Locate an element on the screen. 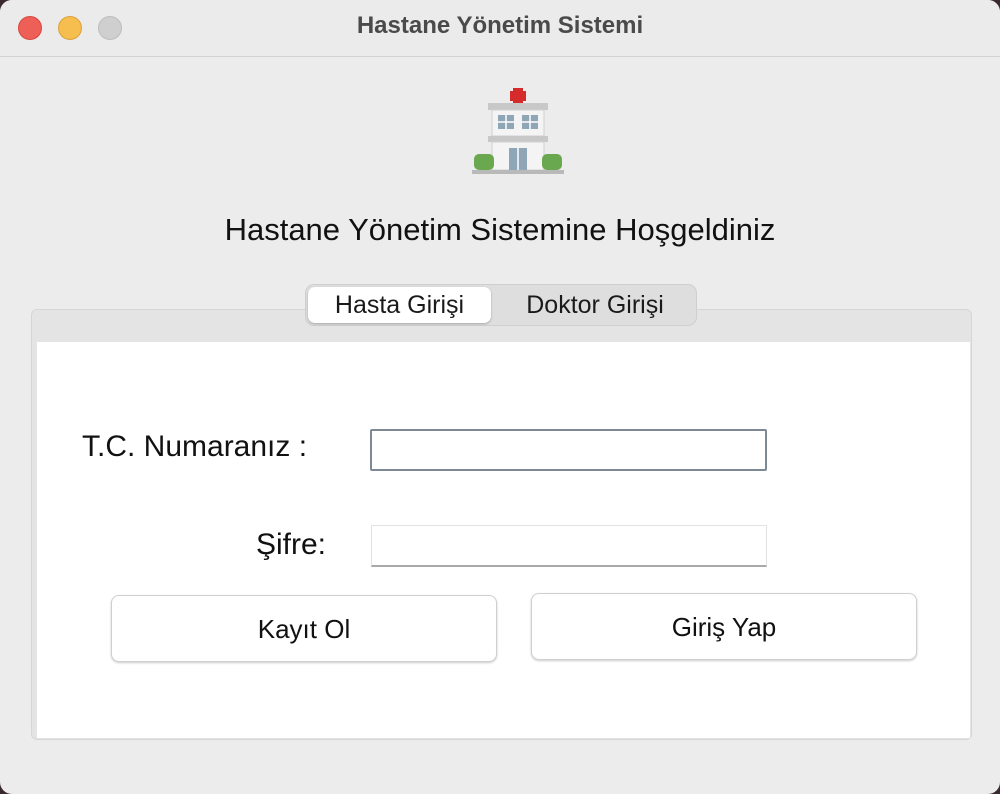  password-input is located at coordinates (569, 546).